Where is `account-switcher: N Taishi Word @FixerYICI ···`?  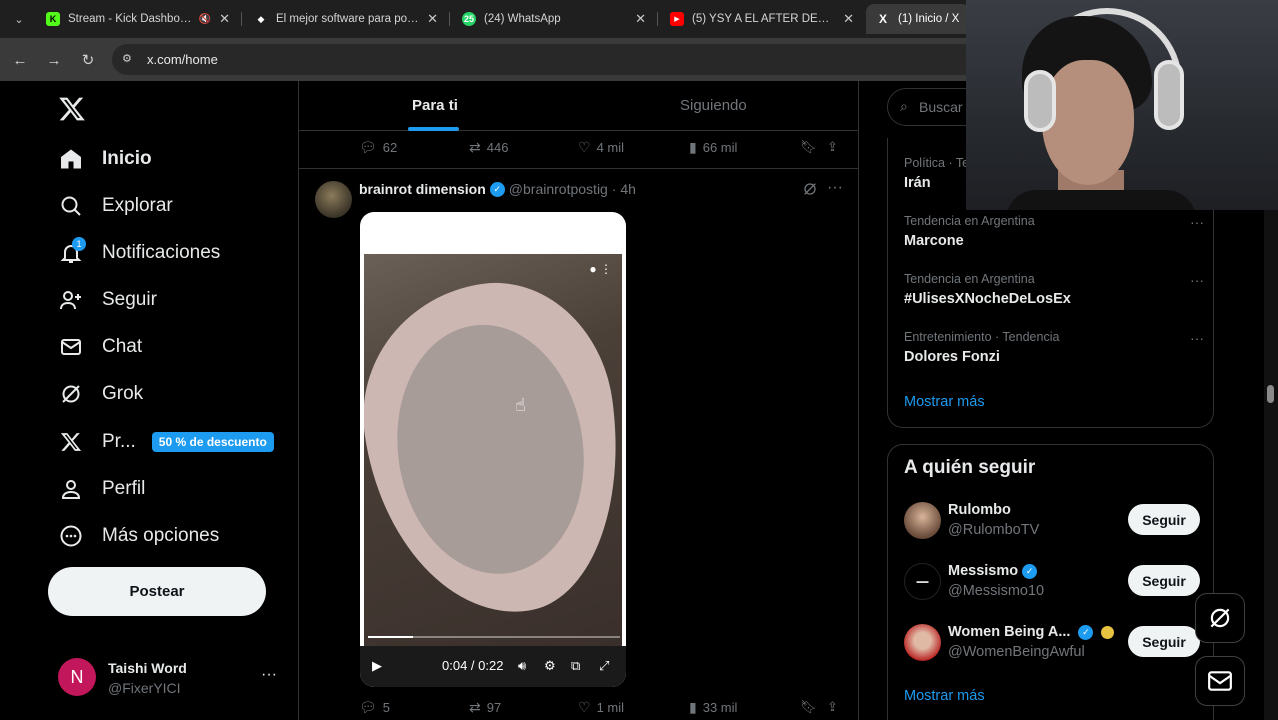 account-switcher: N Taishi Word @FixerYICI ··· is located at coordinates (170, 678).